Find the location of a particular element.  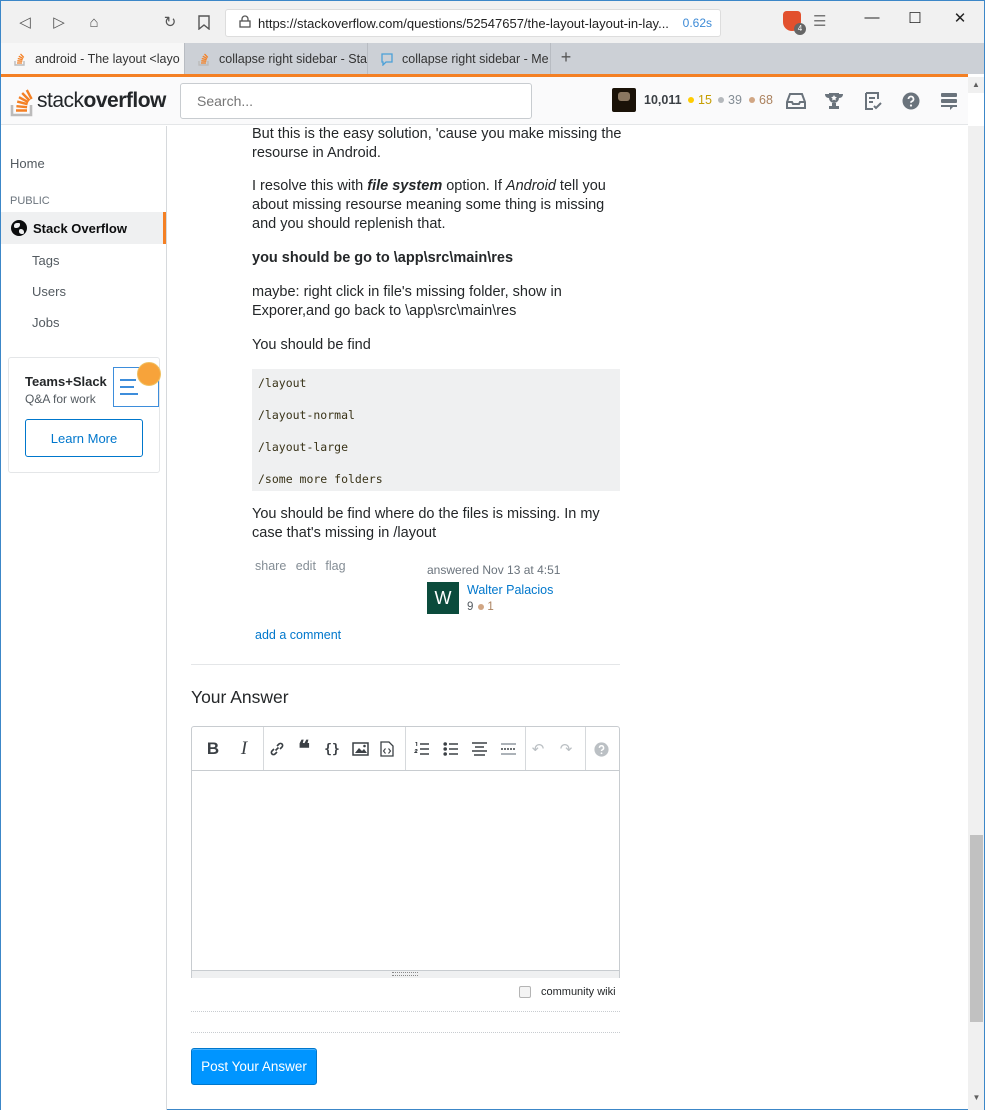

minimize-icon: — is located at coordinates (872, 20).